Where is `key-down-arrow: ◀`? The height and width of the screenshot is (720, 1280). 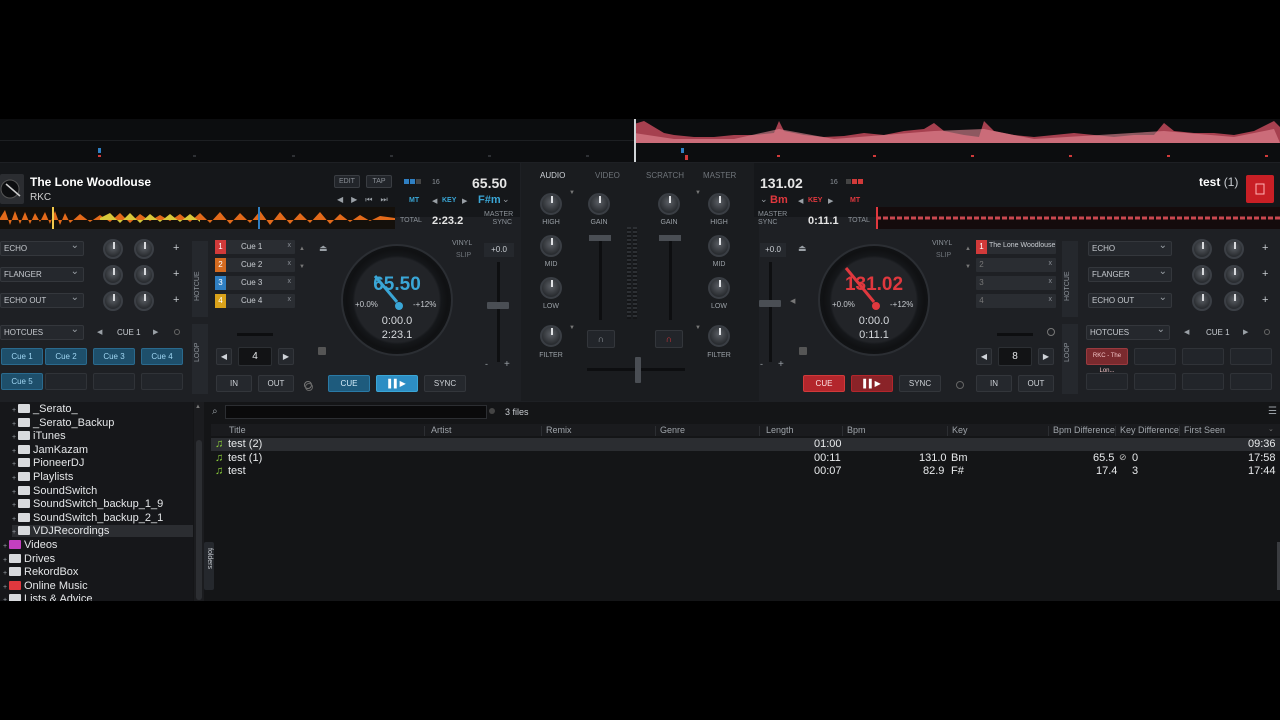 key-down-arrow: ◀ is located at coordinates (434, 201).